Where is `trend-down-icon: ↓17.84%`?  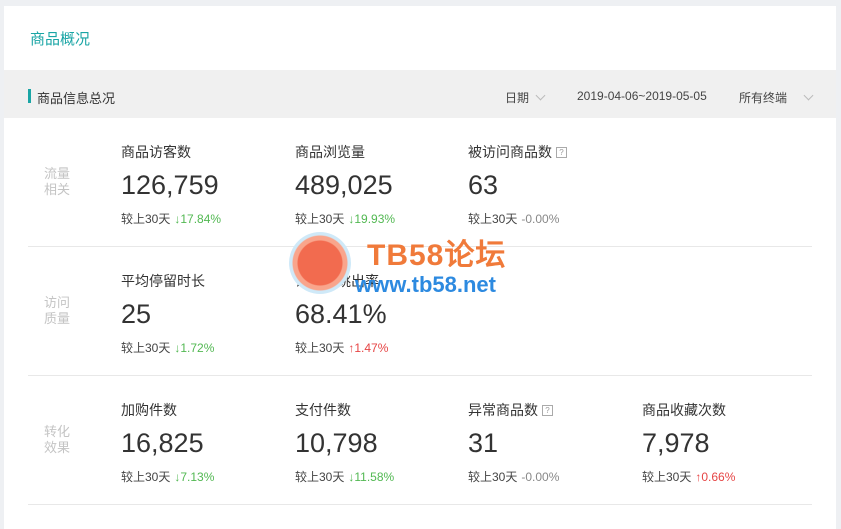 trend-down-icon: ↓17.84% is located at coordinates (198, 218).